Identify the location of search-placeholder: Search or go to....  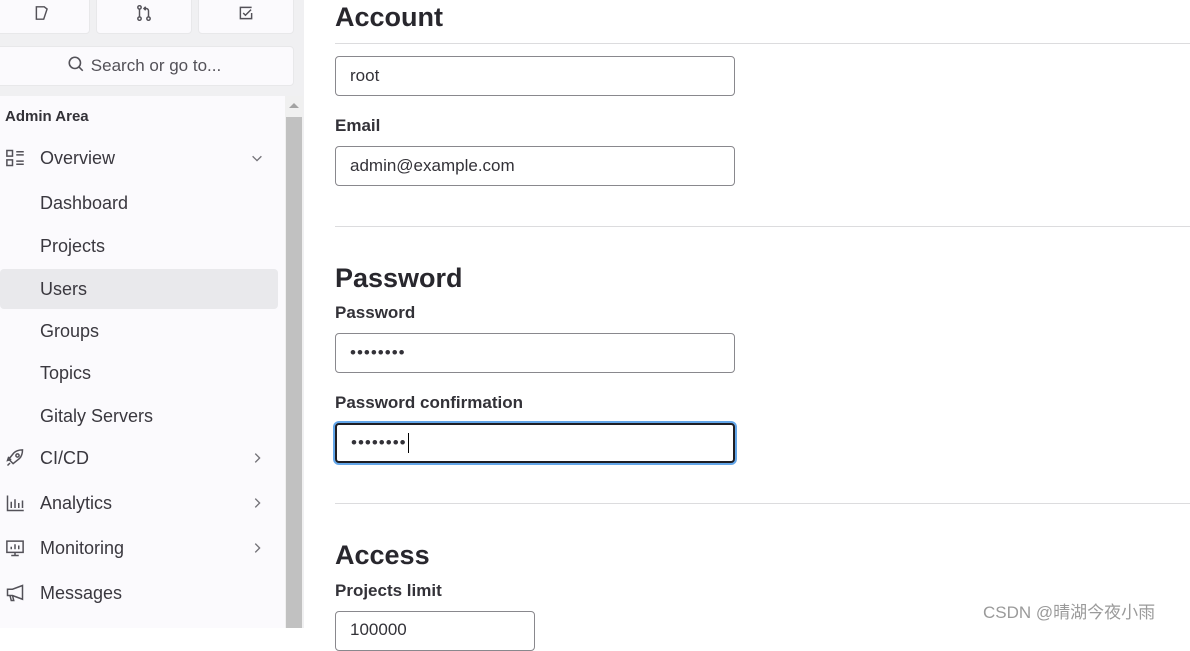
(156, 65).